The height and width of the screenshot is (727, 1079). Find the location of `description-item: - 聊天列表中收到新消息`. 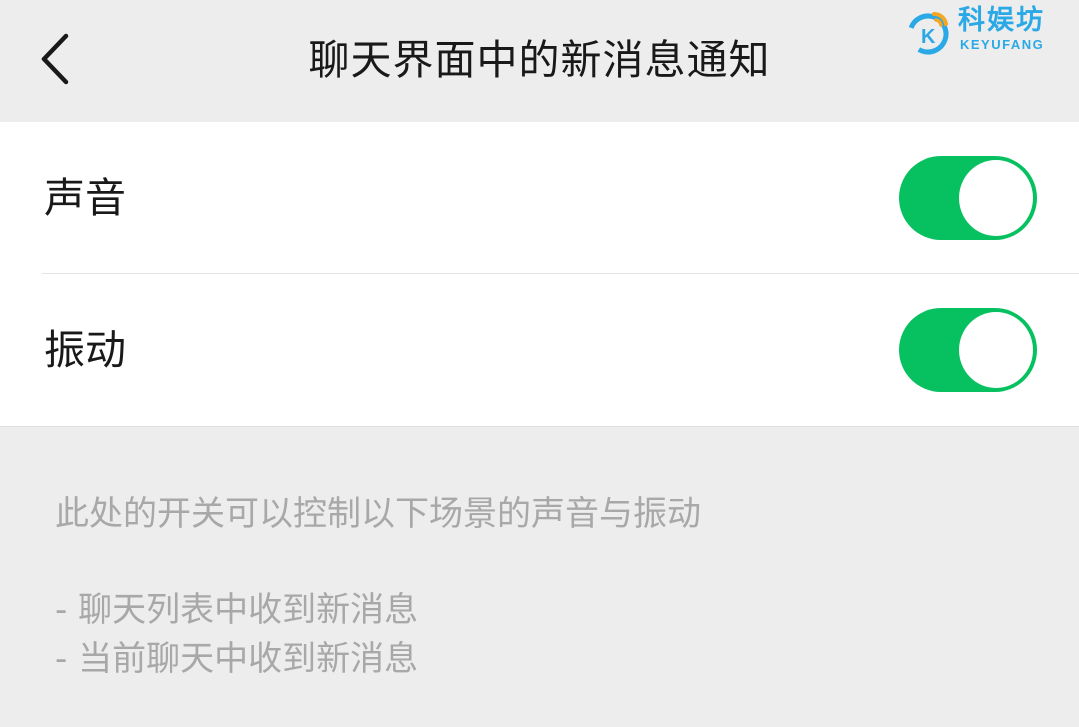

description-item: - 聊天列表中收到新消息 is located at coordinates (237, 610).